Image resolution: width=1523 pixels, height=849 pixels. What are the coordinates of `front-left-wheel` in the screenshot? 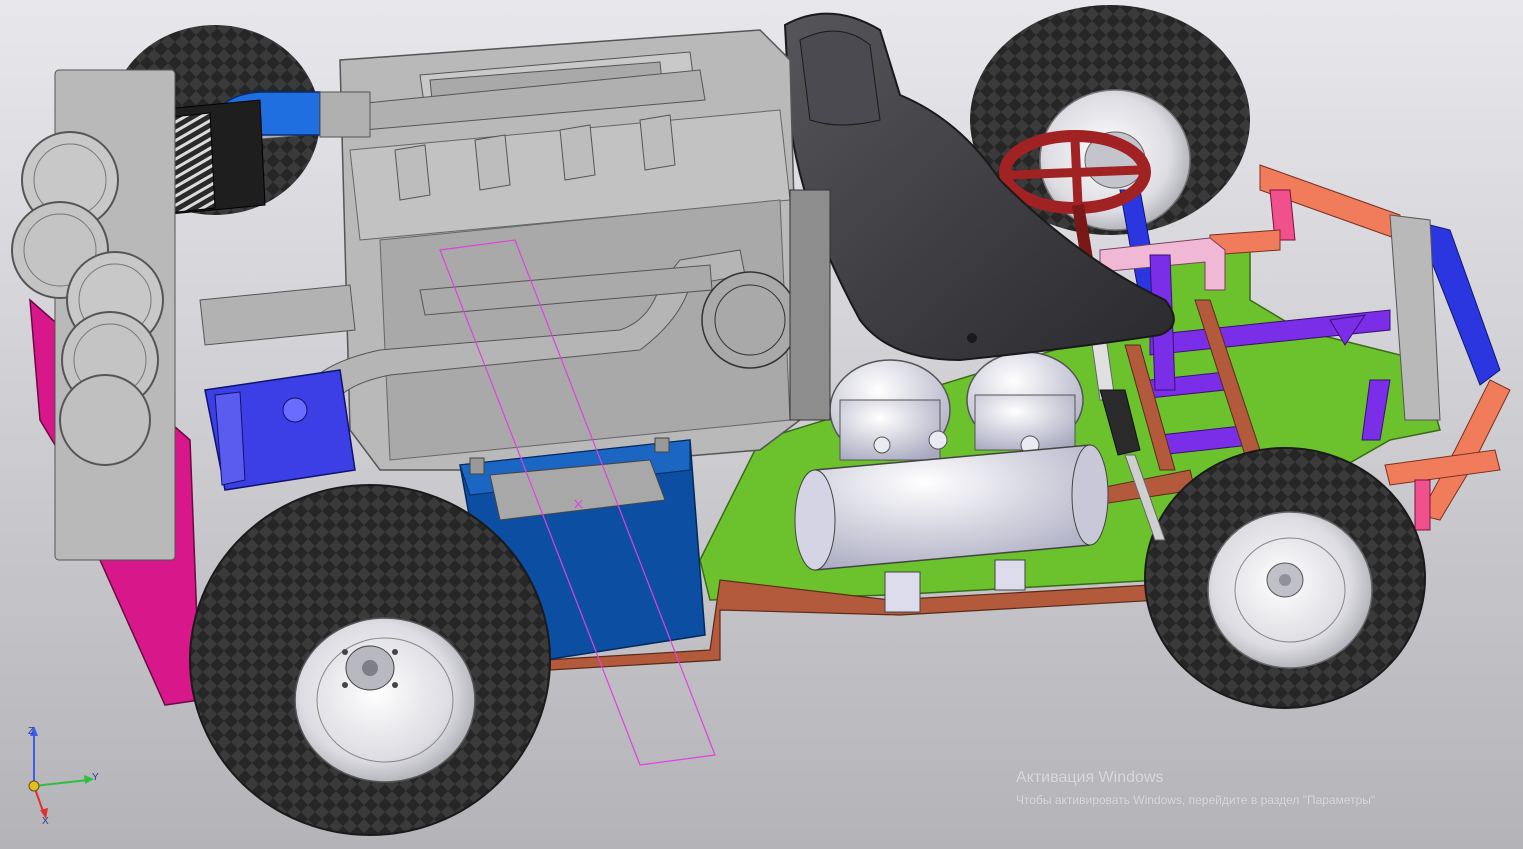 It's located at (370, 660).